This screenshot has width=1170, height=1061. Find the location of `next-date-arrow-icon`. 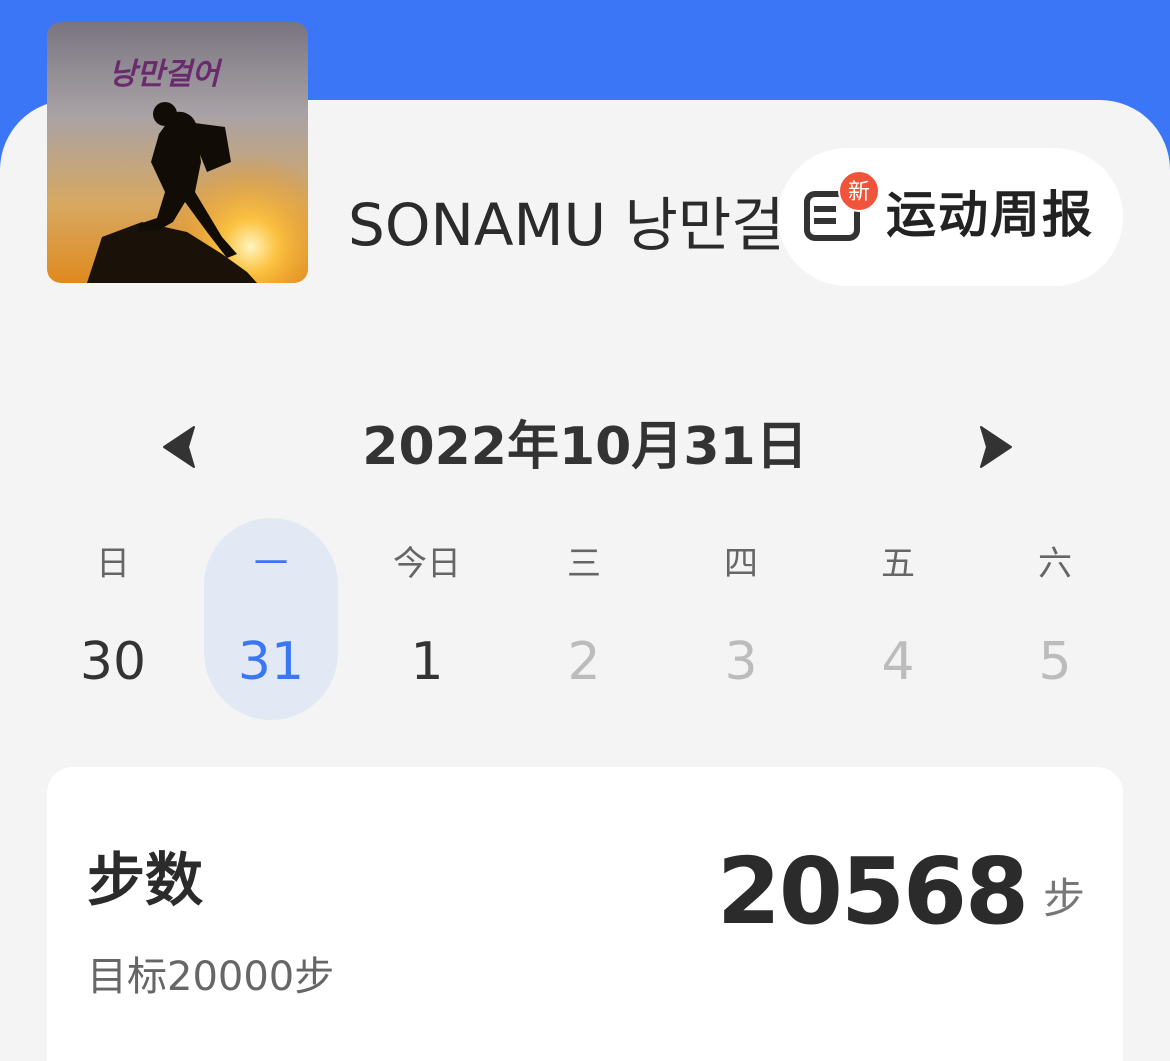

next-date-arrow-icon is located at coordinates (995, 447).